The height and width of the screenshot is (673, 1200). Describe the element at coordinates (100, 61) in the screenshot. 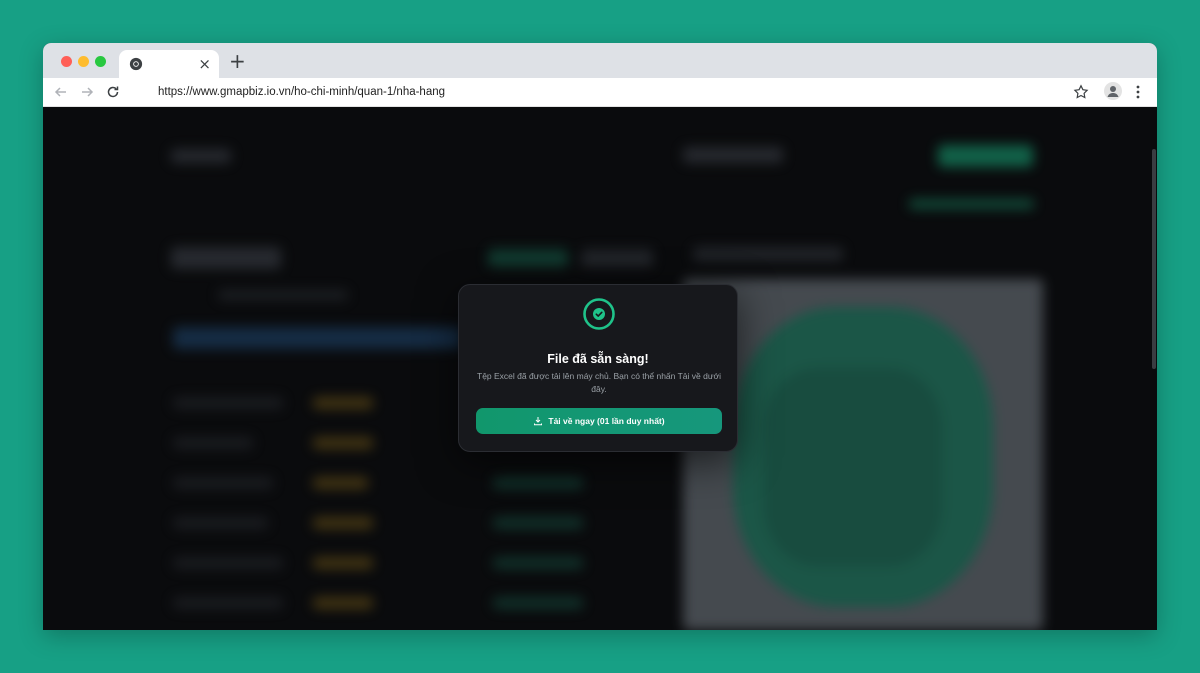

I see `maximize-window-button` at that location.